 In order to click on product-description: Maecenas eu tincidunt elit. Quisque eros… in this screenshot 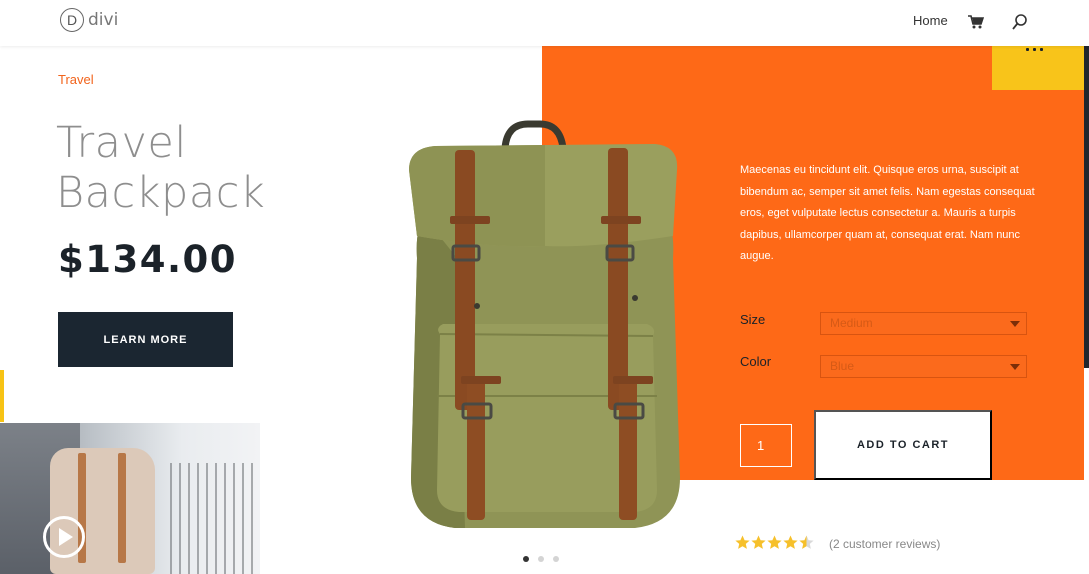, I will do `click(887, 213)`.